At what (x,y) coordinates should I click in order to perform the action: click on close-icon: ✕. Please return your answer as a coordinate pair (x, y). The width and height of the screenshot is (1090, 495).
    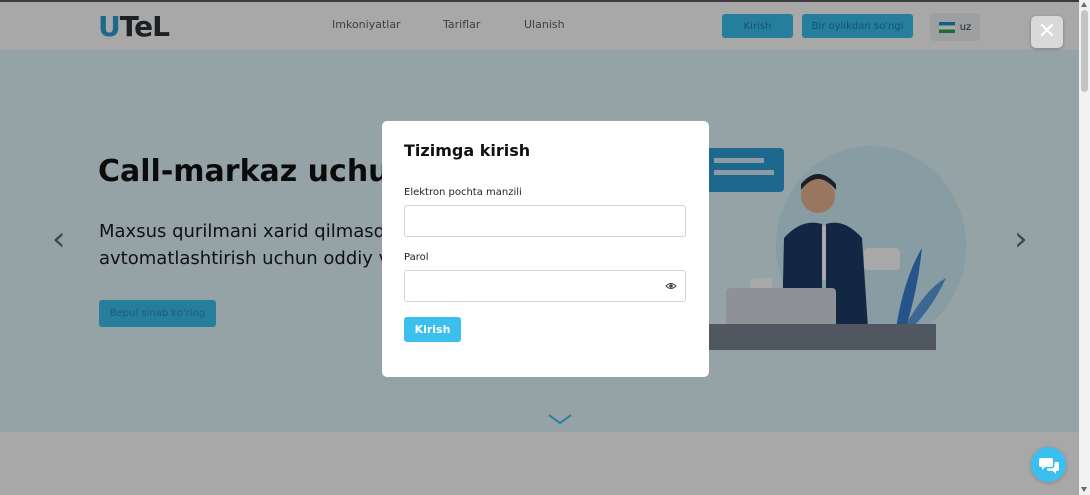
    Looking at the image, I should click on (1047, 31).